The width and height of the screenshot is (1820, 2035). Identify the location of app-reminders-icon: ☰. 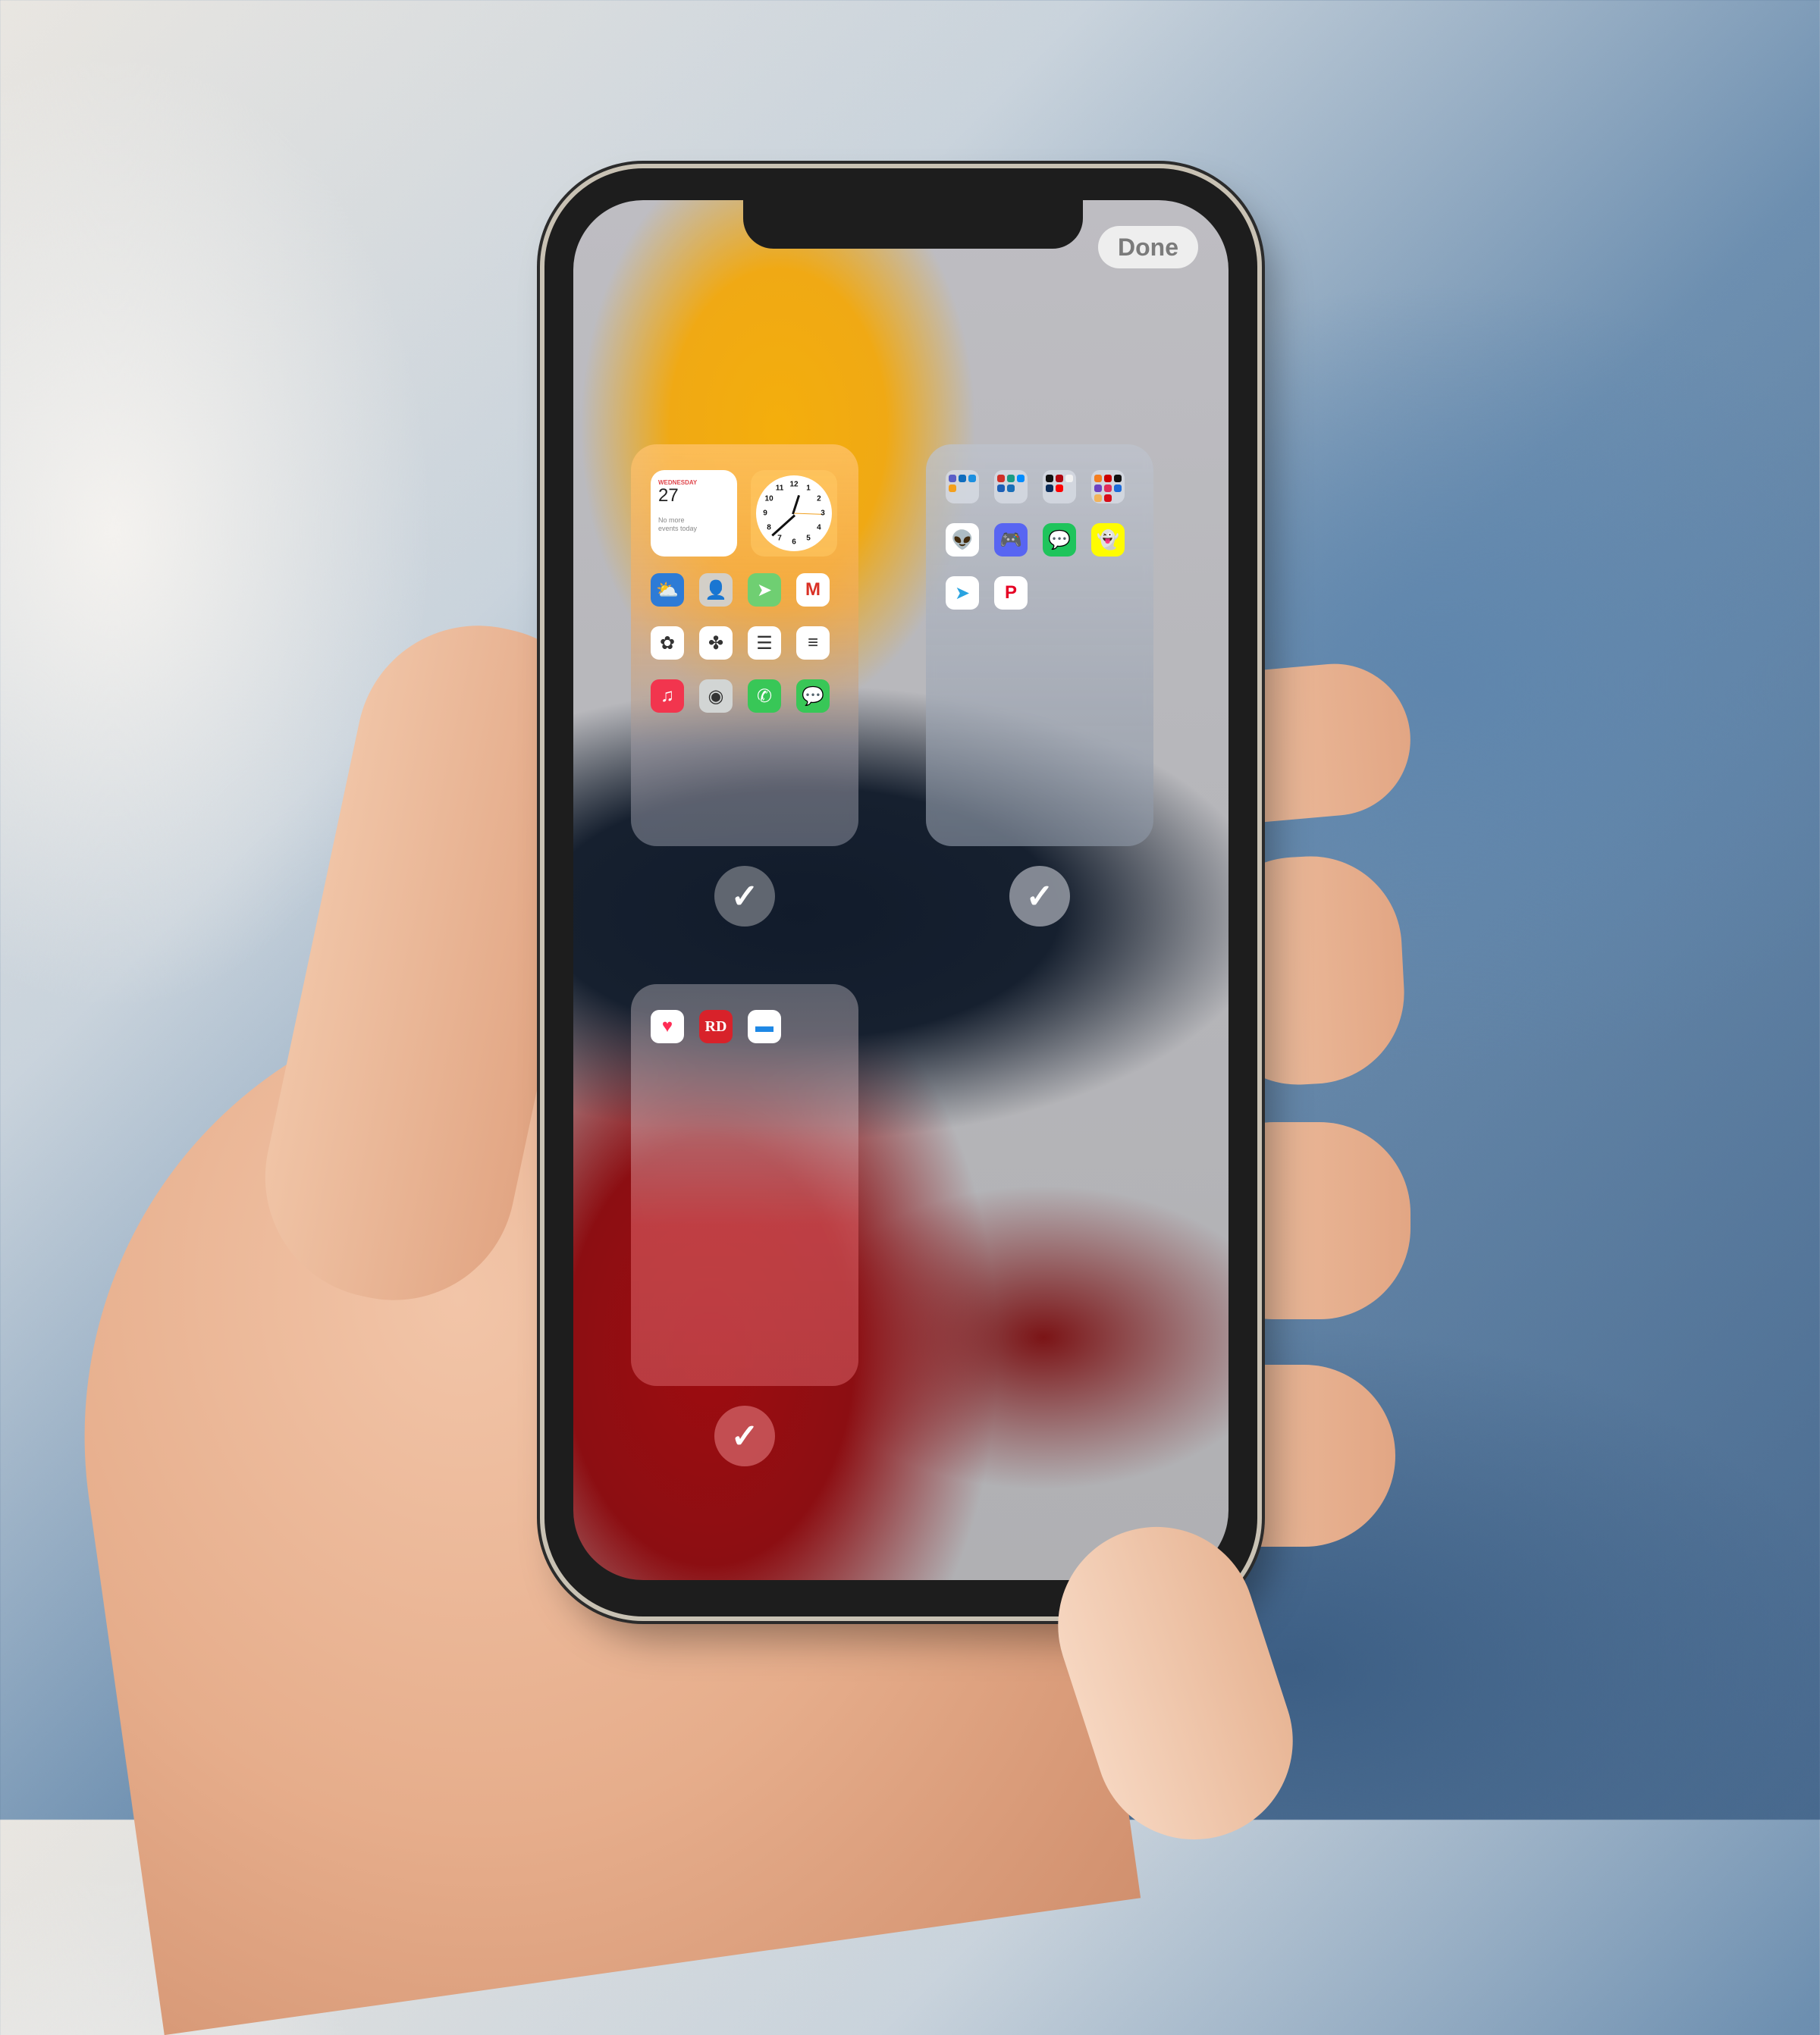
(764, 643).